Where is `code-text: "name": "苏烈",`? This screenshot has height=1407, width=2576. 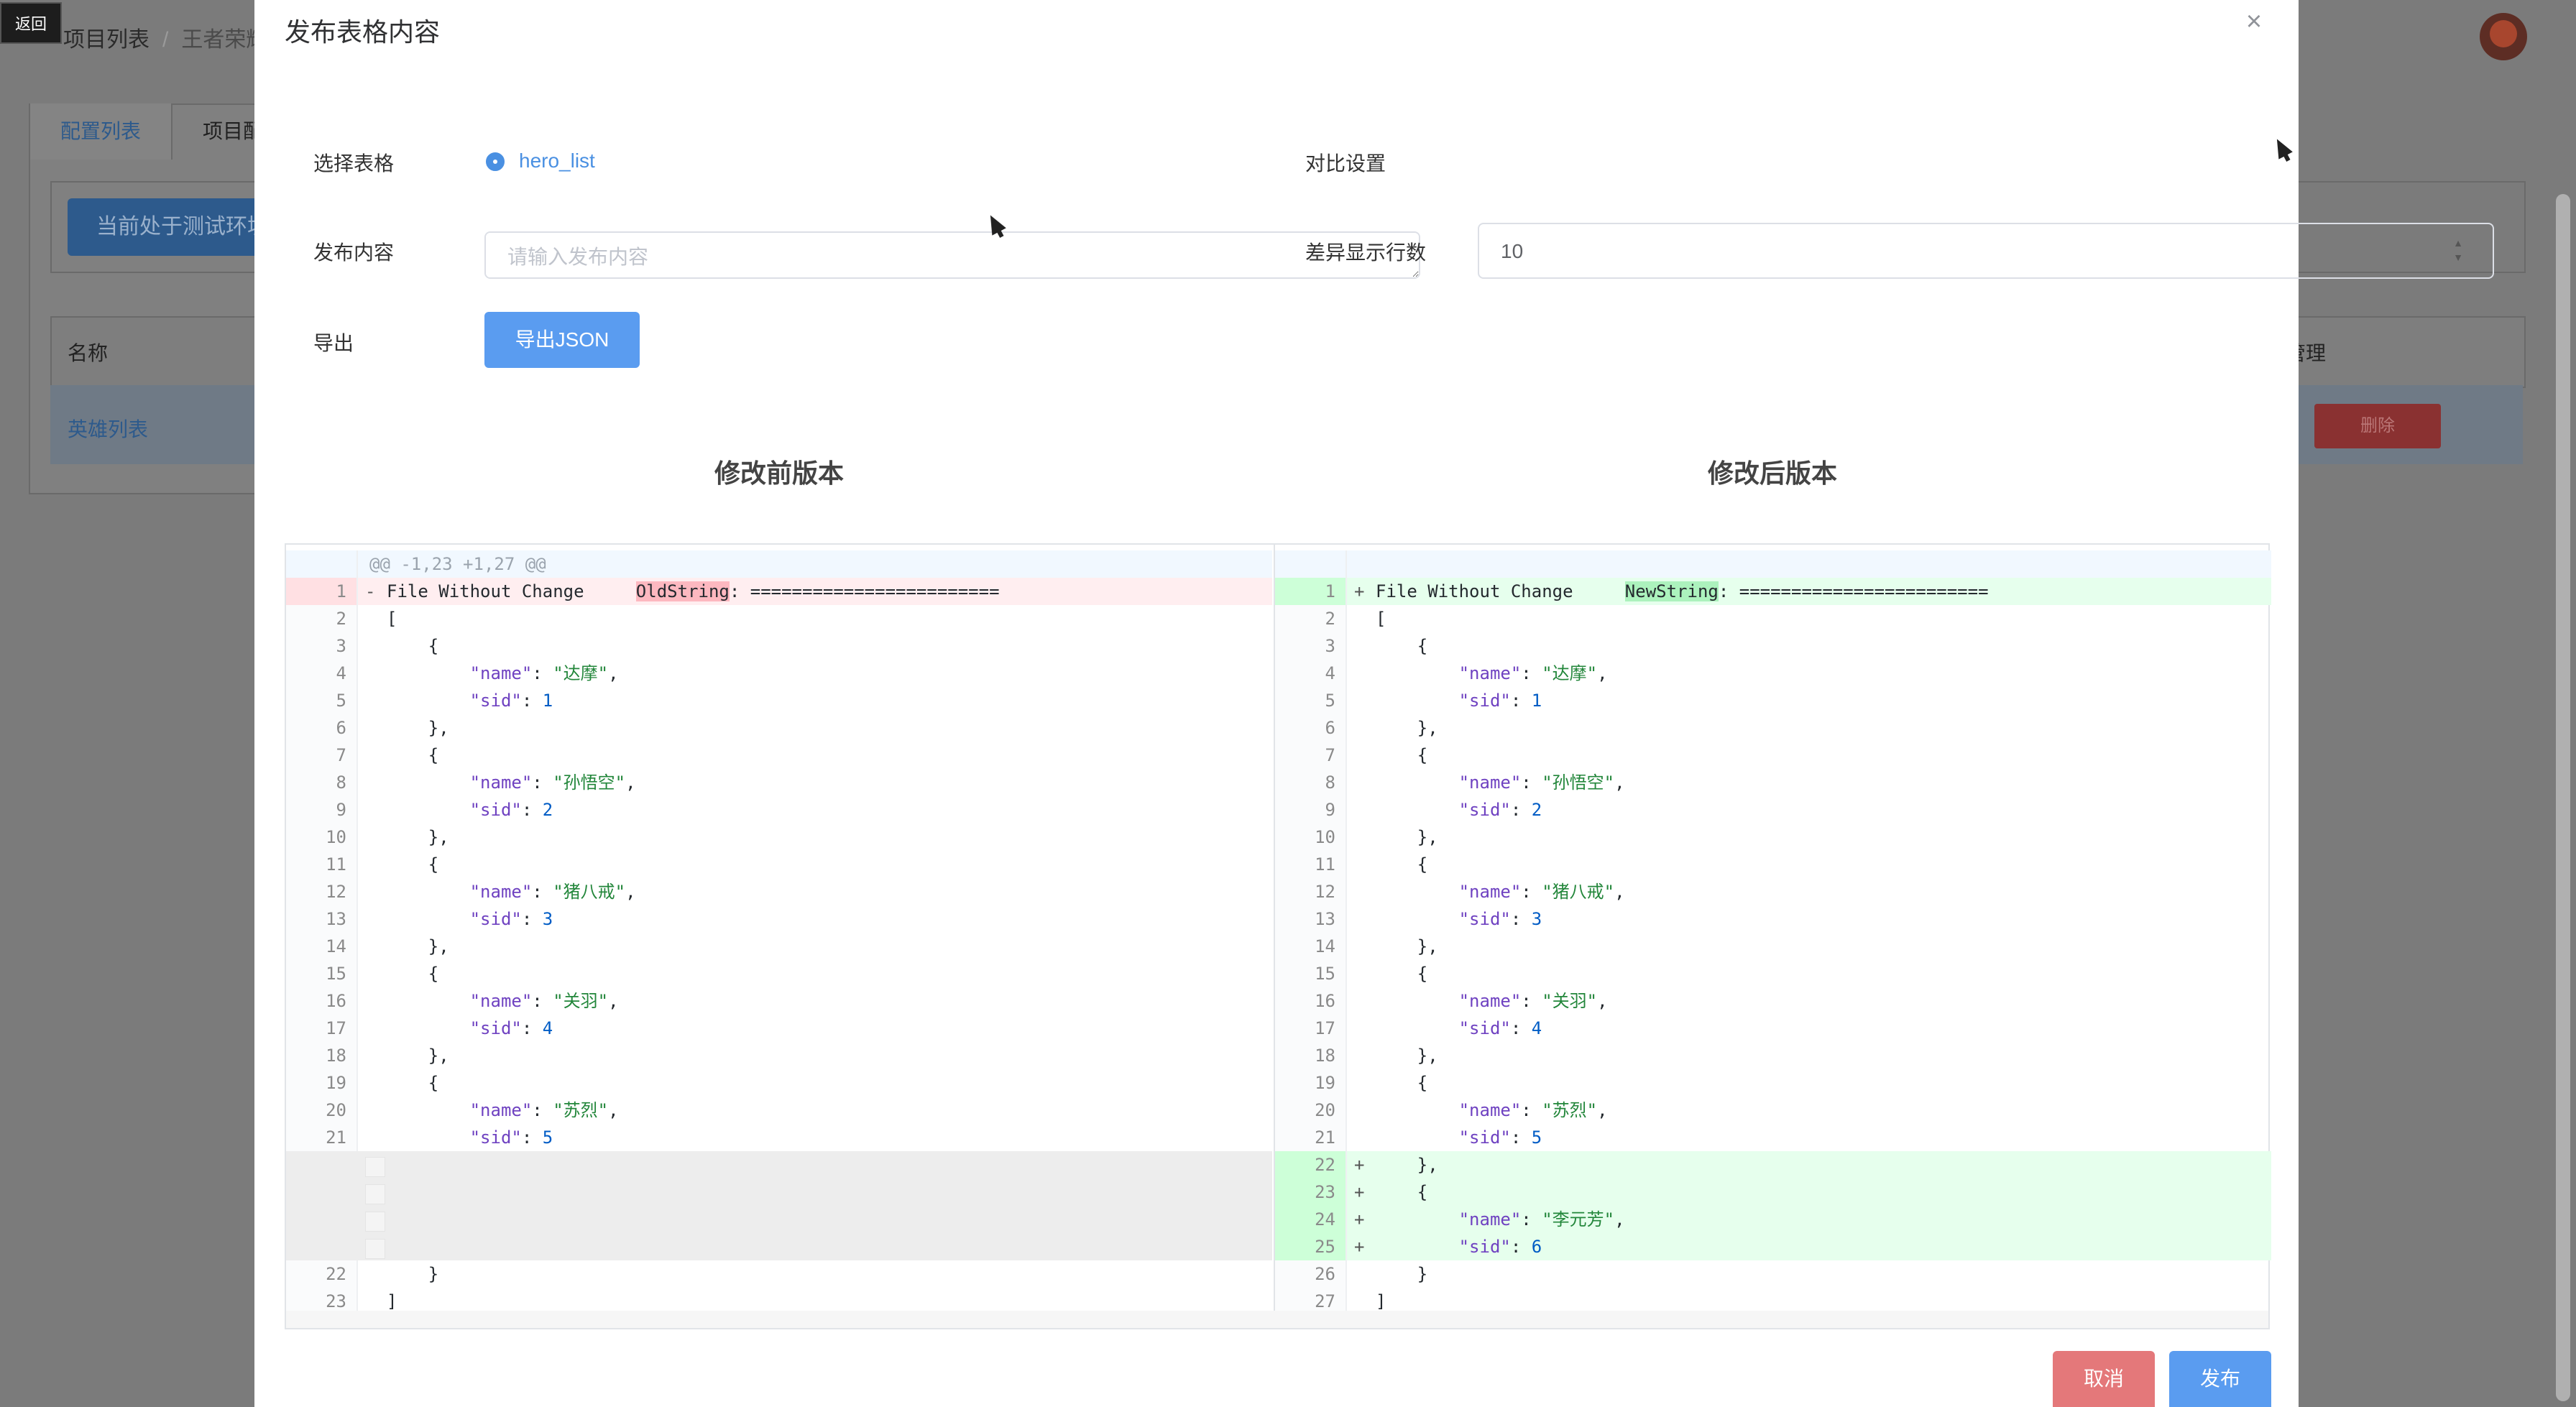
code-text: "name": "苏烈", is located at coordinates (503, 1110).